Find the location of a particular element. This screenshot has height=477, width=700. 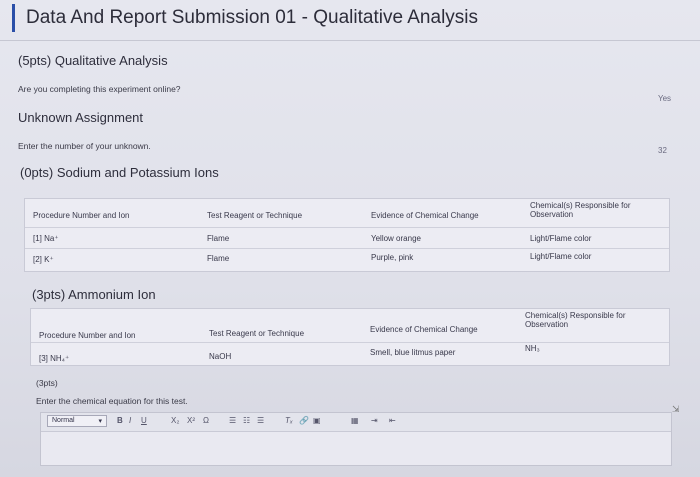

cell-evidence: Smell, blue litmus paper is located at coordinates (412, 352).